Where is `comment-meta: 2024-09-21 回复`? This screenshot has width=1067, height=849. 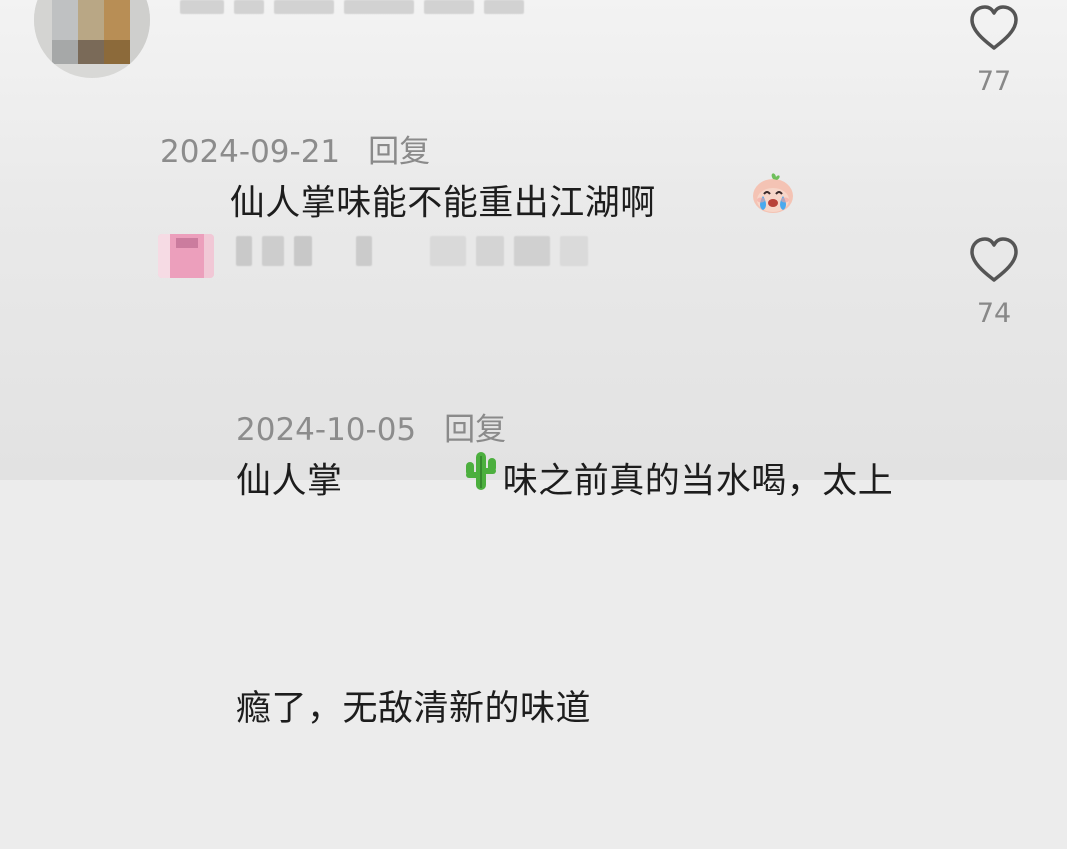
comment-meta: 2024-09-21 回复 is located at coordinates (295, 152).